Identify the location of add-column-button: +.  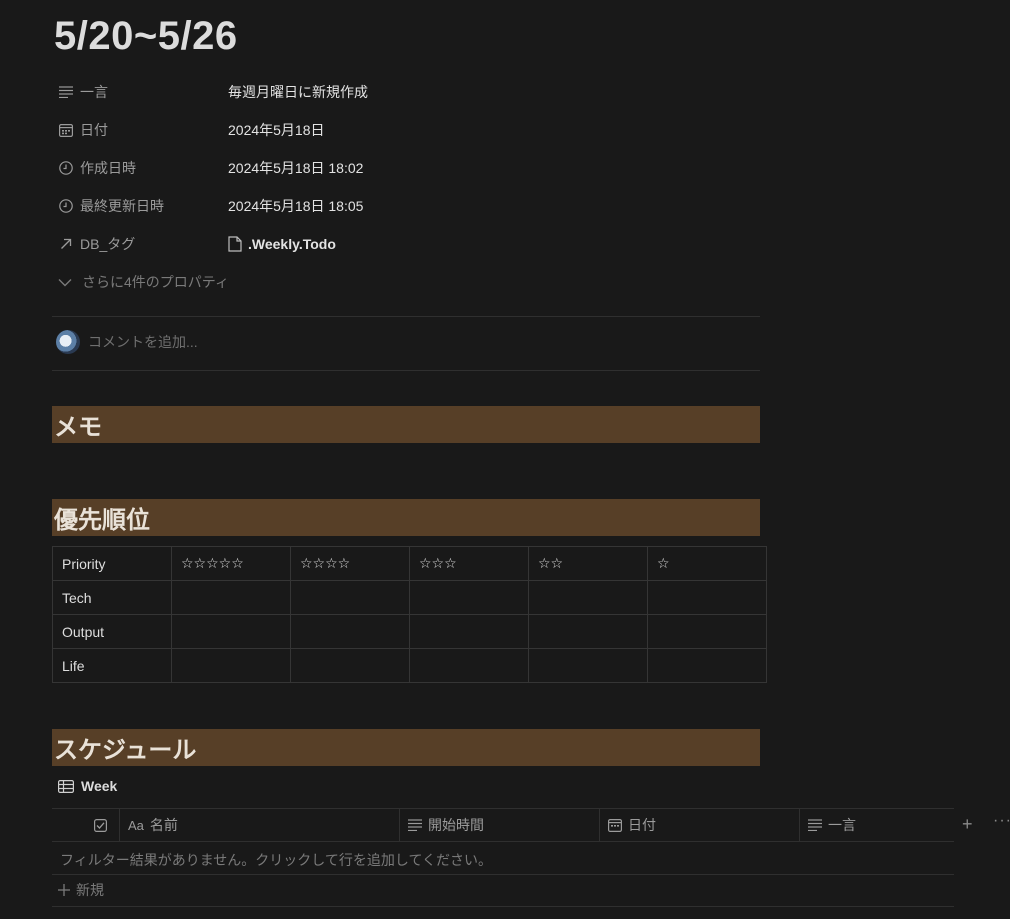
(967, 824).